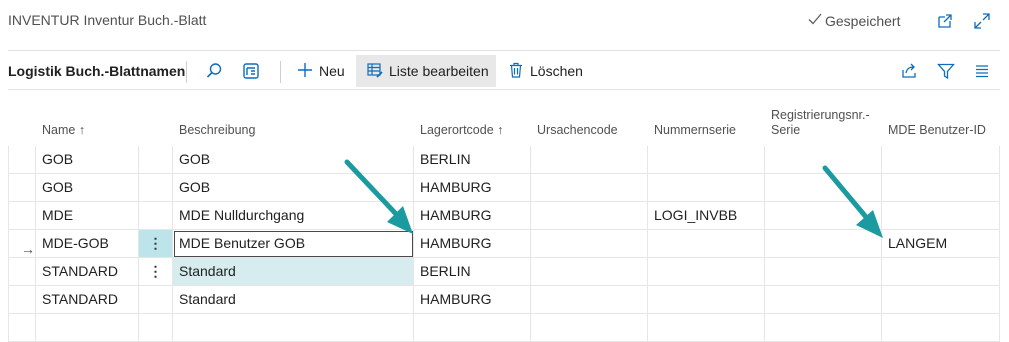 This screenshot has height=342, width=1009. I want to click on plus-icon, so click(305, 71).